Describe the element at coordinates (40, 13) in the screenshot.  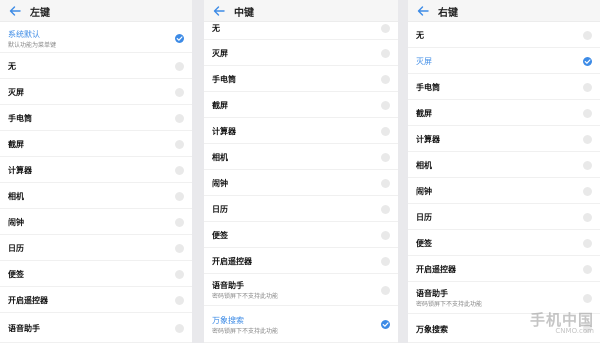
I see `page-title: 左键` at that location.